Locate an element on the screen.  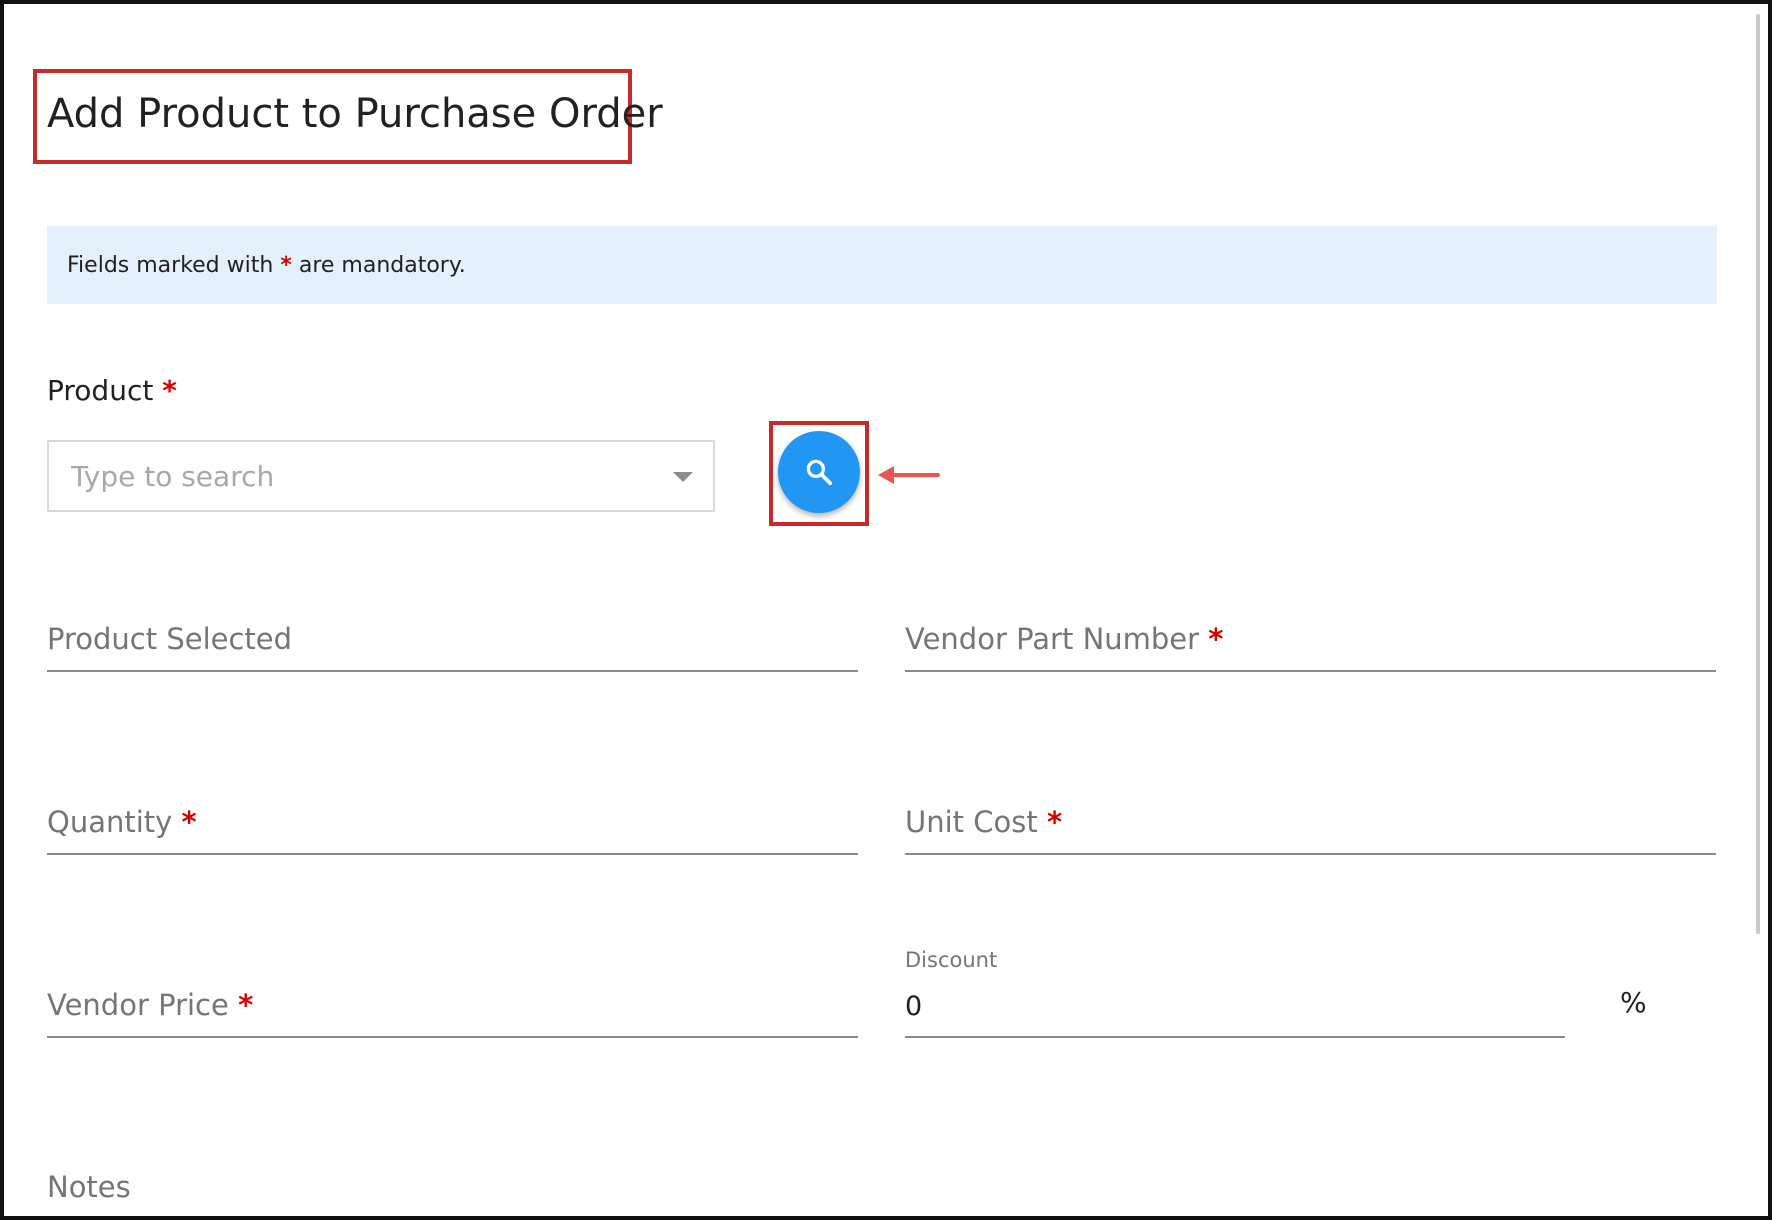
quantity-field: Quantity * is located at coordinates (452, 818).